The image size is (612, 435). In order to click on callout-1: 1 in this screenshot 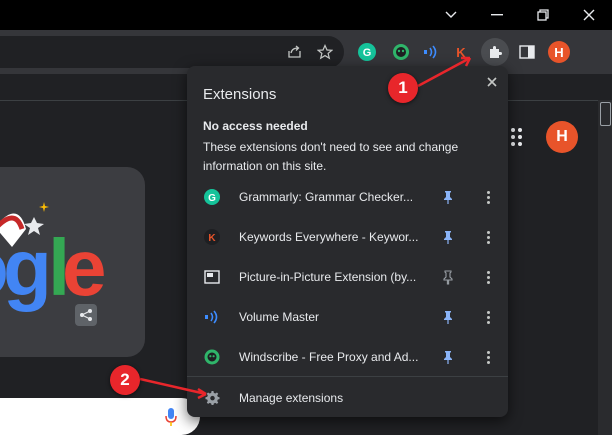, I will do `click(403, 88)`.